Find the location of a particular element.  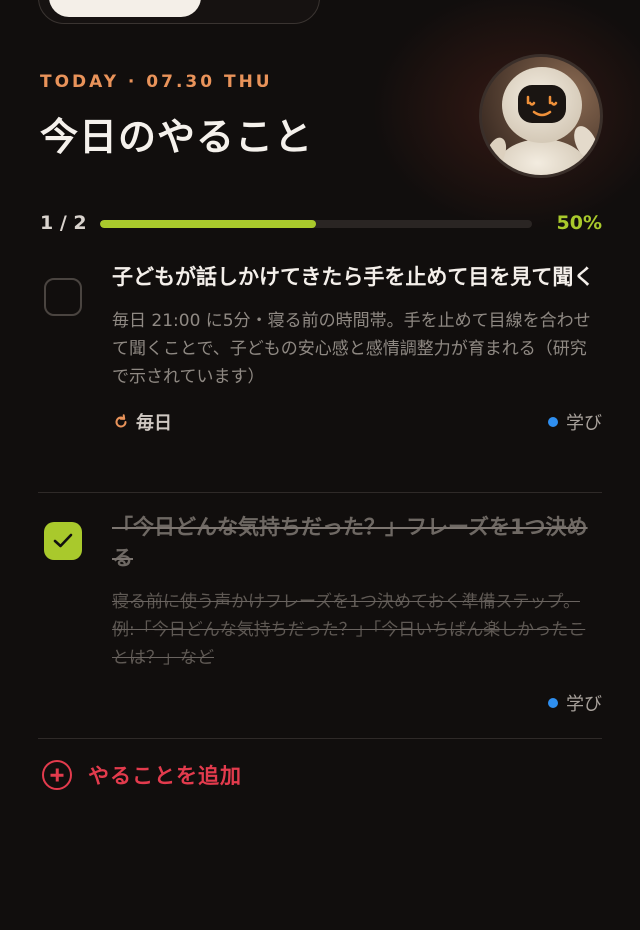

progress-bar-fill is located at coordinates (208, 224).